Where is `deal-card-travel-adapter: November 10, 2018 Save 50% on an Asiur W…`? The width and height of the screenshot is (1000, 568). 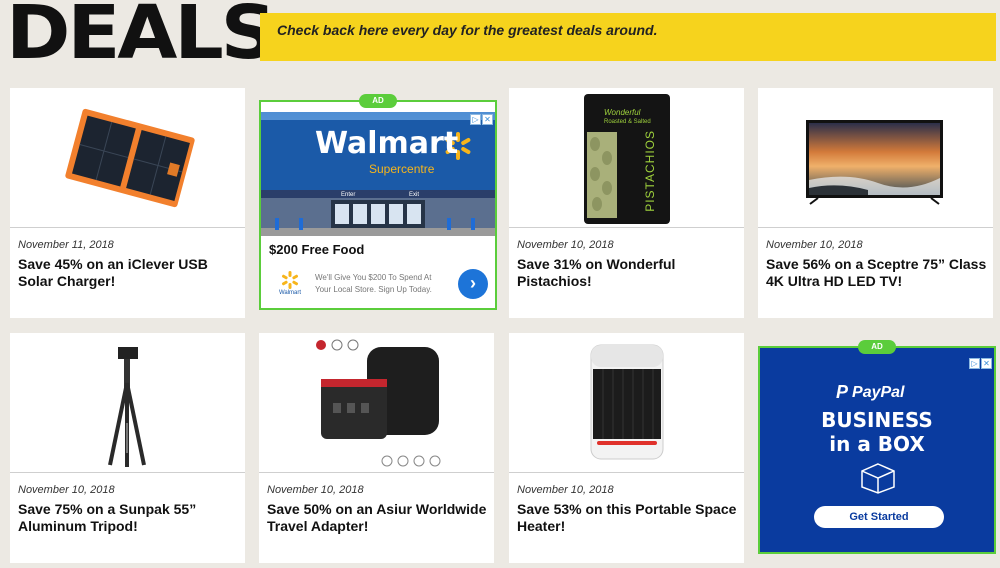
deal-card-travel-adapter: November 10, 2018 Save 50% on an Asiur W… is located at coordinates (376, 448).